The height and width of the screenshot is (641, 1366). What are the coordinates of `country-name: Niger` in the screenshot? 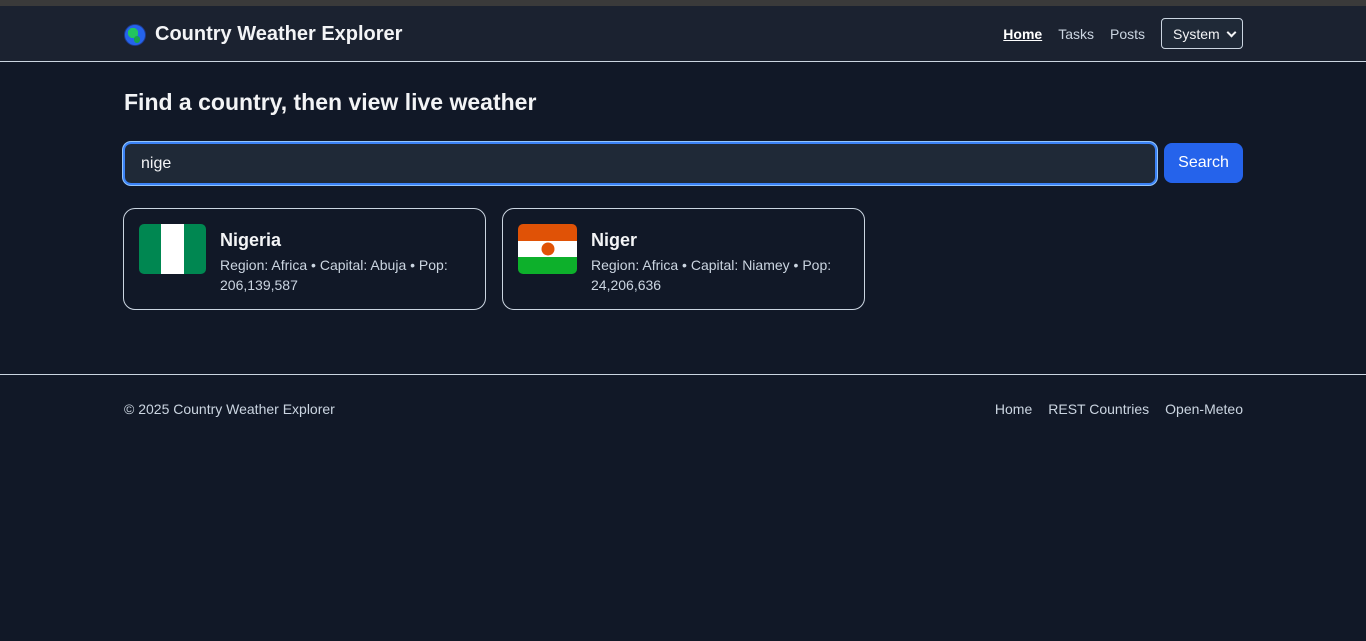 It's located at (614, 240).